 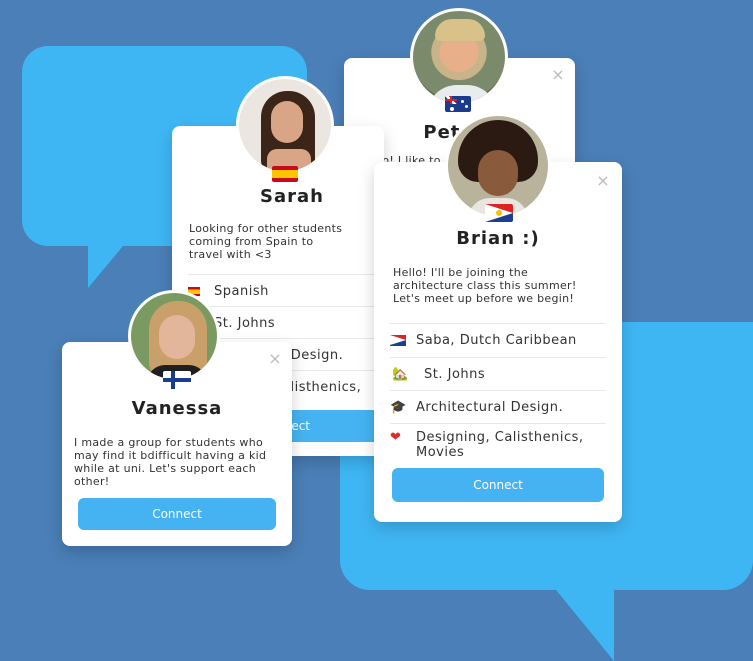 What do you see at coordinates (498, 373) in the screenshot?
I see `location-row: 🏡 St. Johns` at bounding box center [498, 373].